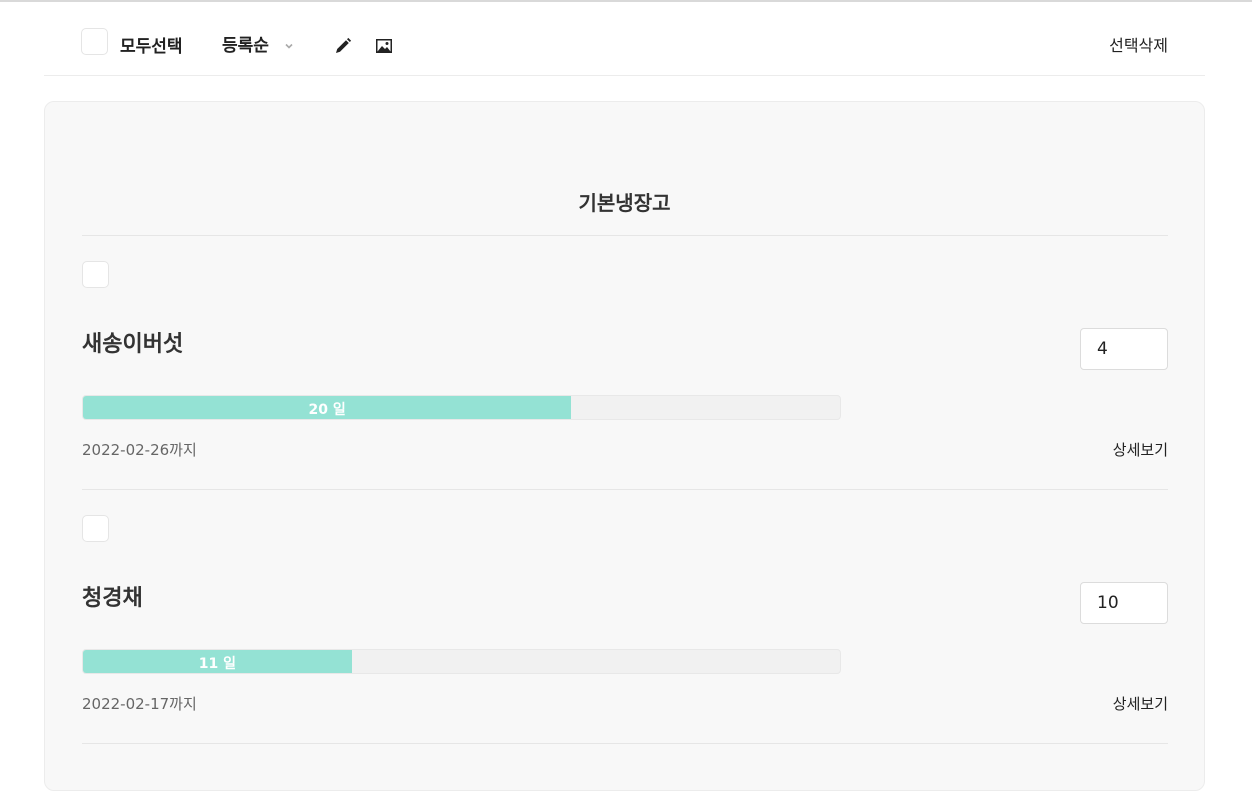 The height and width of the screenshot is (791, 1252). What do you see at coordinates (461, 407) in the screenshot?
I see `expiry-progress-bar: 20 일` at bounding box center [461, 407].